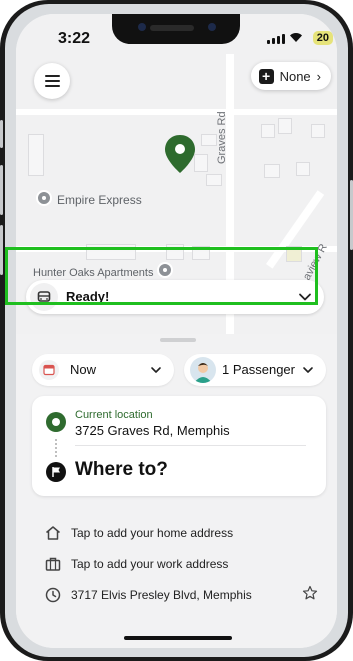 This screenshot has height=661, width=353. Describe the element at coordinates (296, 37) in the screenshot. I see `wifi-icon` at that location.